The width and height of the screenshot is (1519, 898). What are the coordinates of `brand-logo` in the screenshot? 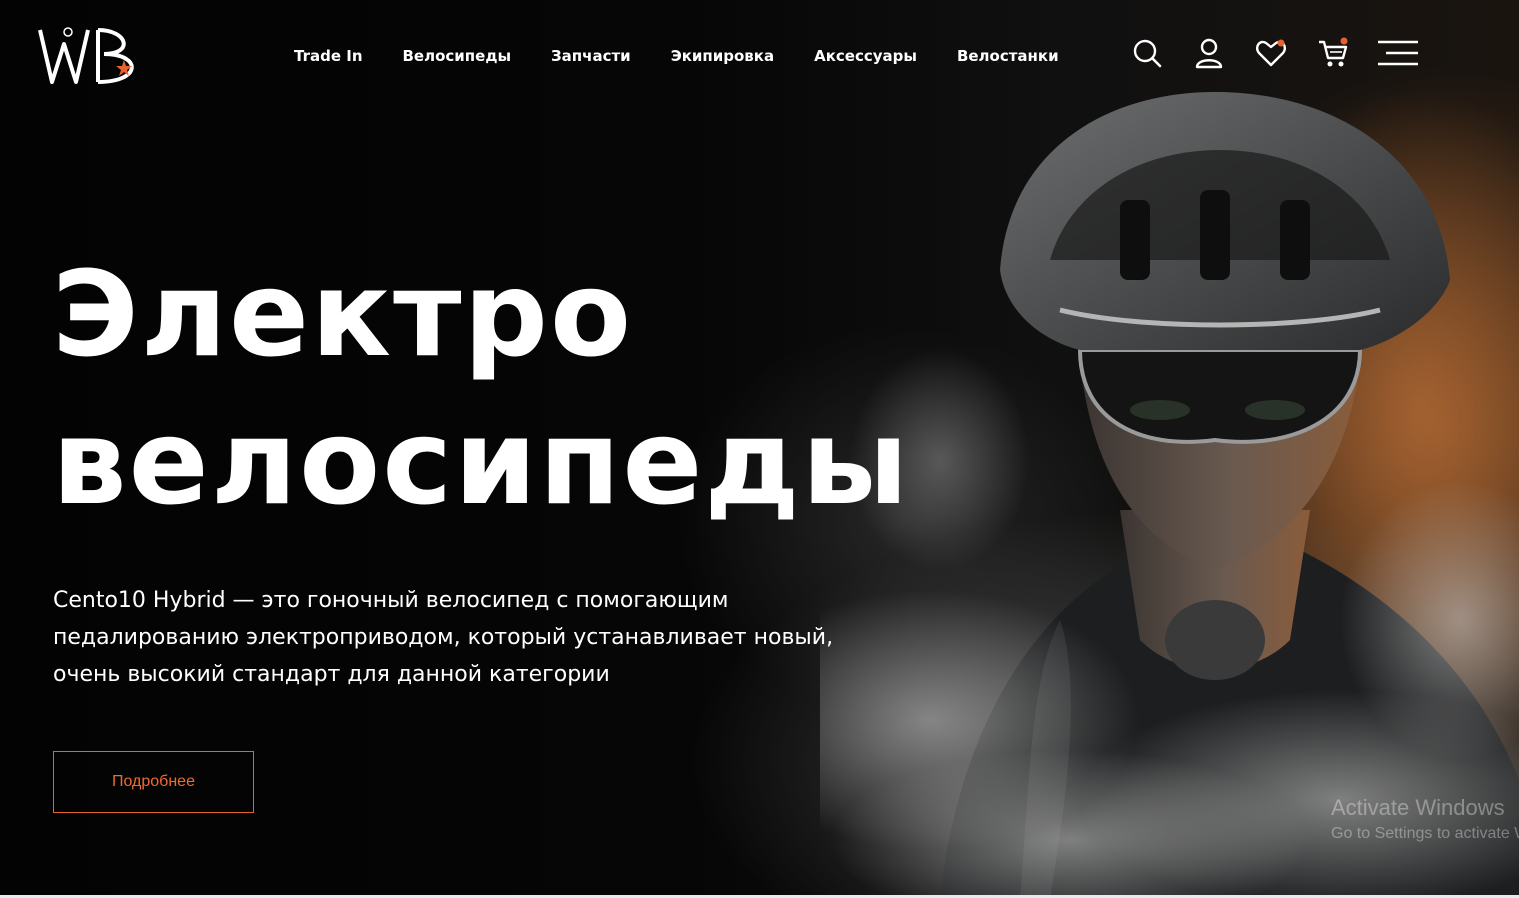 It's located at (94, 55).